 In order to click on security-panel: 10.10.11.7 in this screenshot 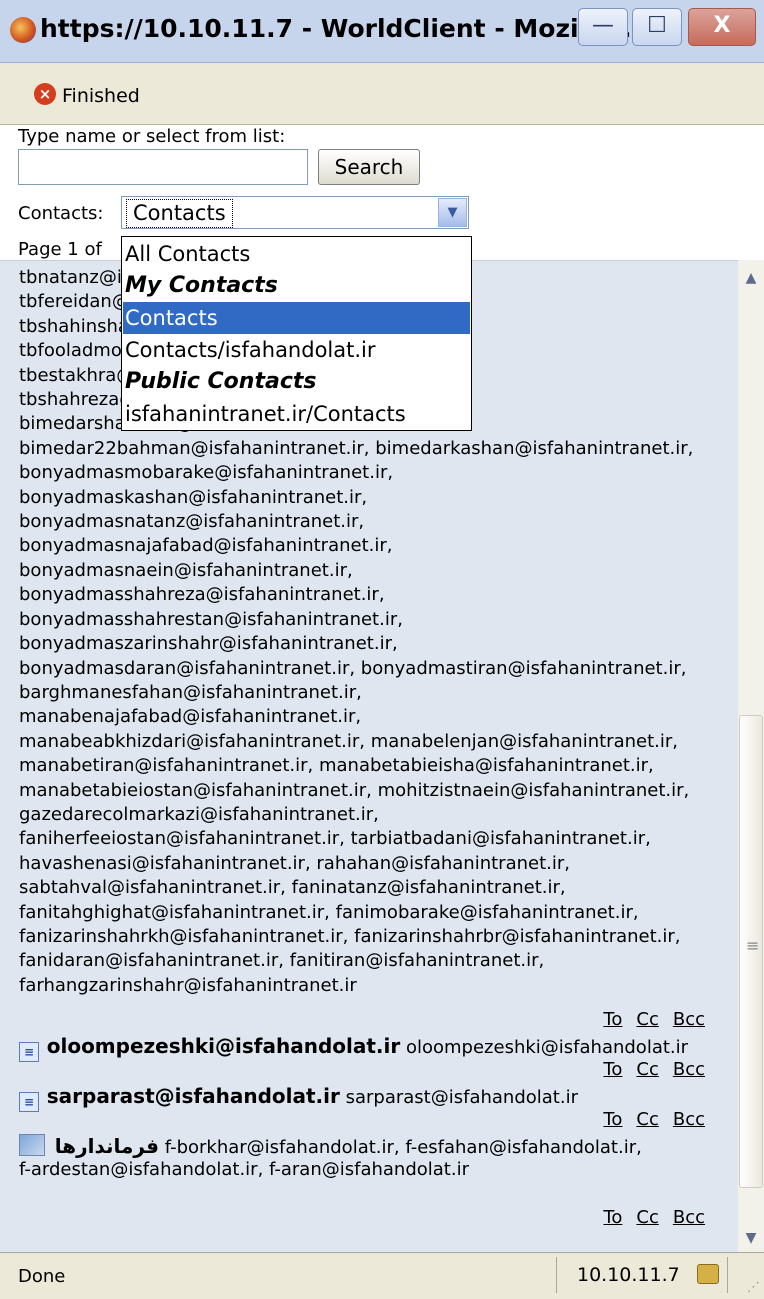, I will do `click(642, 1275)`.